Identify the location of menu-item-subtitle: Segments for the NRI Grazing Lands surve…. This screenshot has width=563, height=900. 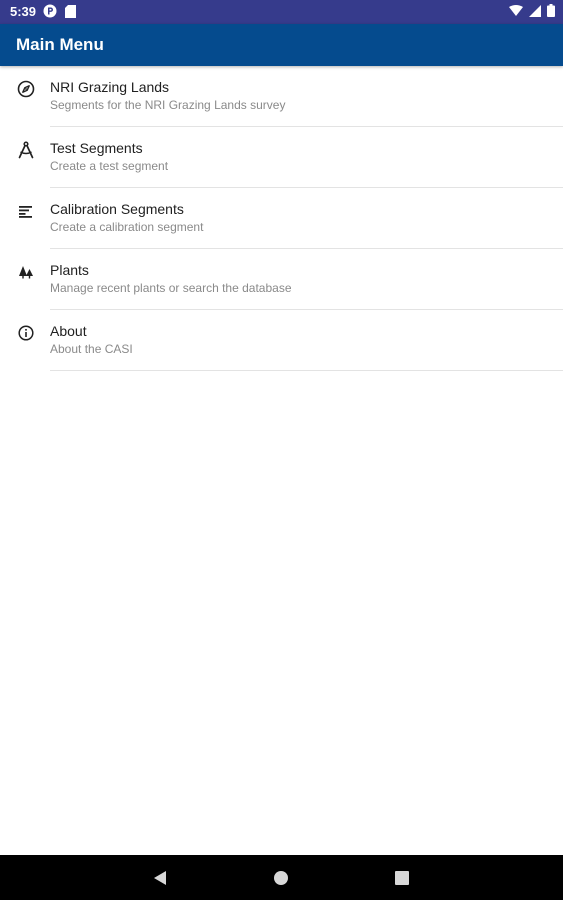
(168, 105).